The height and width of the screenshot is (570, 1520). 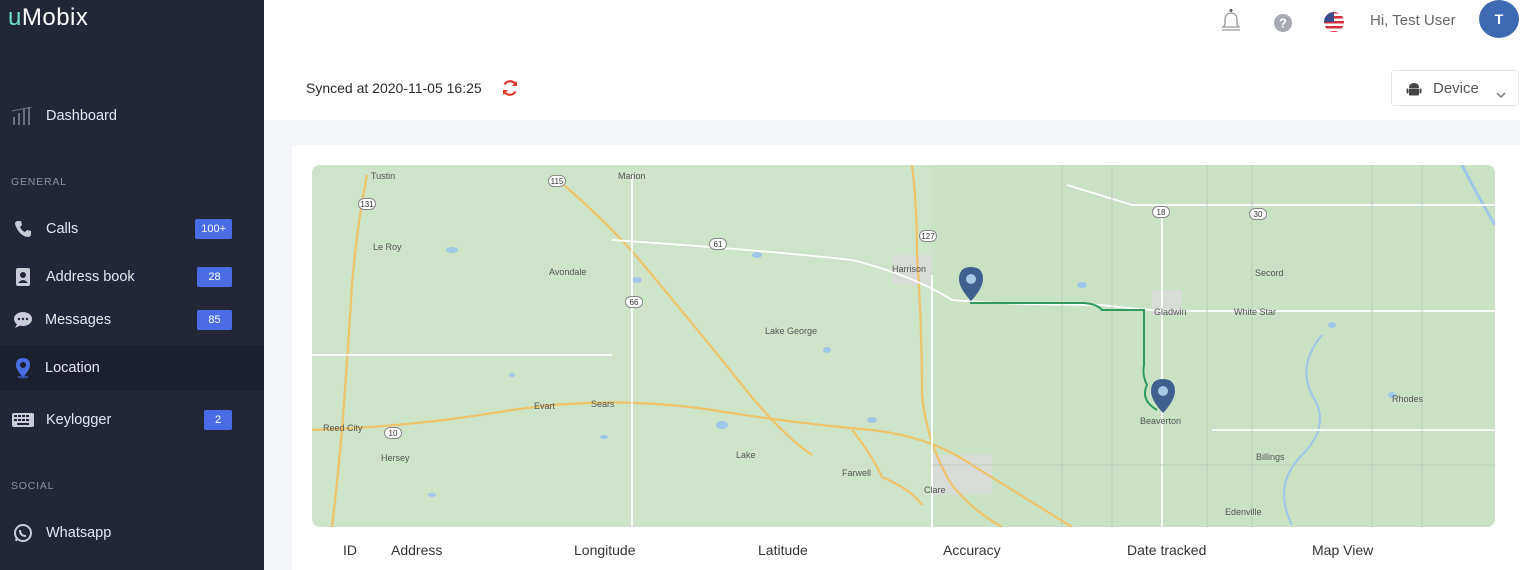 What do you see at coordinates (23, 368) in the screenshot?
I see `location-pin-icon` at bounding box center [23, 368].